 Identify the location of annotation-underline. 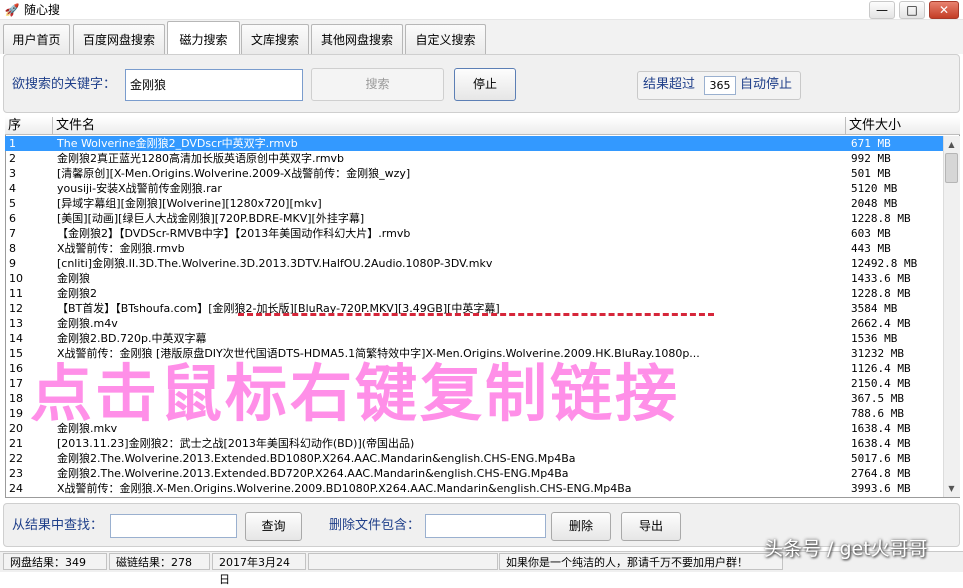
(476, 314).